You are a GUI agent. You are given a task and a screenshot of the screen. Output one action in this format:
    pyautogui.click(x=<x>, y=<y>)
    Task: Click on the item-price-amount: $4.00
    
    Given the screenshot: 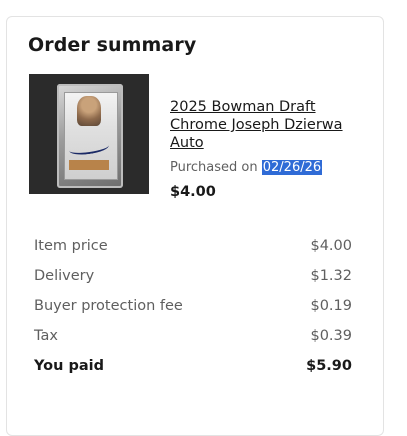 What is the action you would take?
    pyautogui.click(x=193, y=192)
    